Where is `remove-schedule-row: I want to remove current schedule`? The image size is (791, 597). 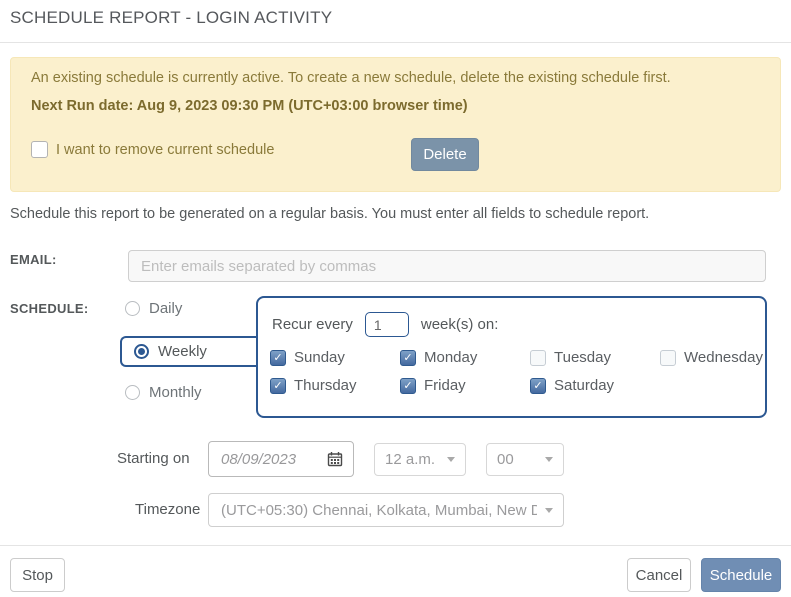
remove-schedule-row: I want to remove current schedule is located at coordinates (152, 149).